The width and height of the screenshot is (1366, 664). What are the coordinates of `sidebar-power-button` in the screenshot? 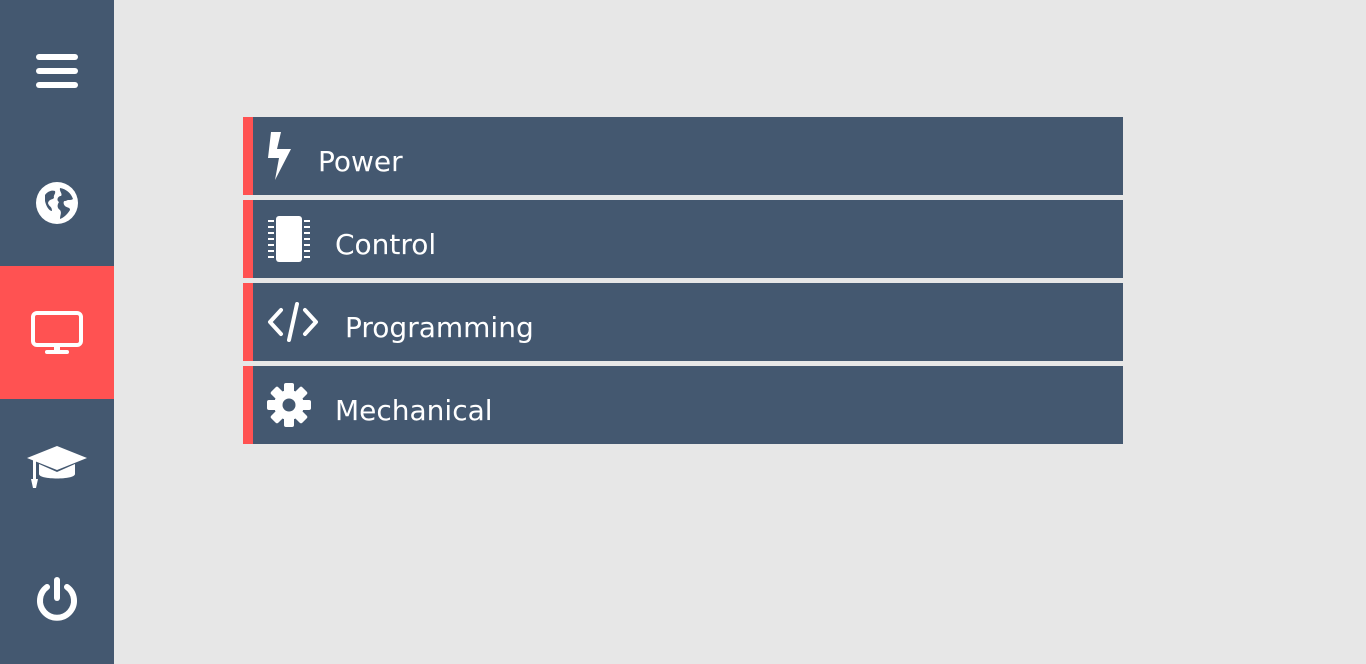 It's located at (57, 598).